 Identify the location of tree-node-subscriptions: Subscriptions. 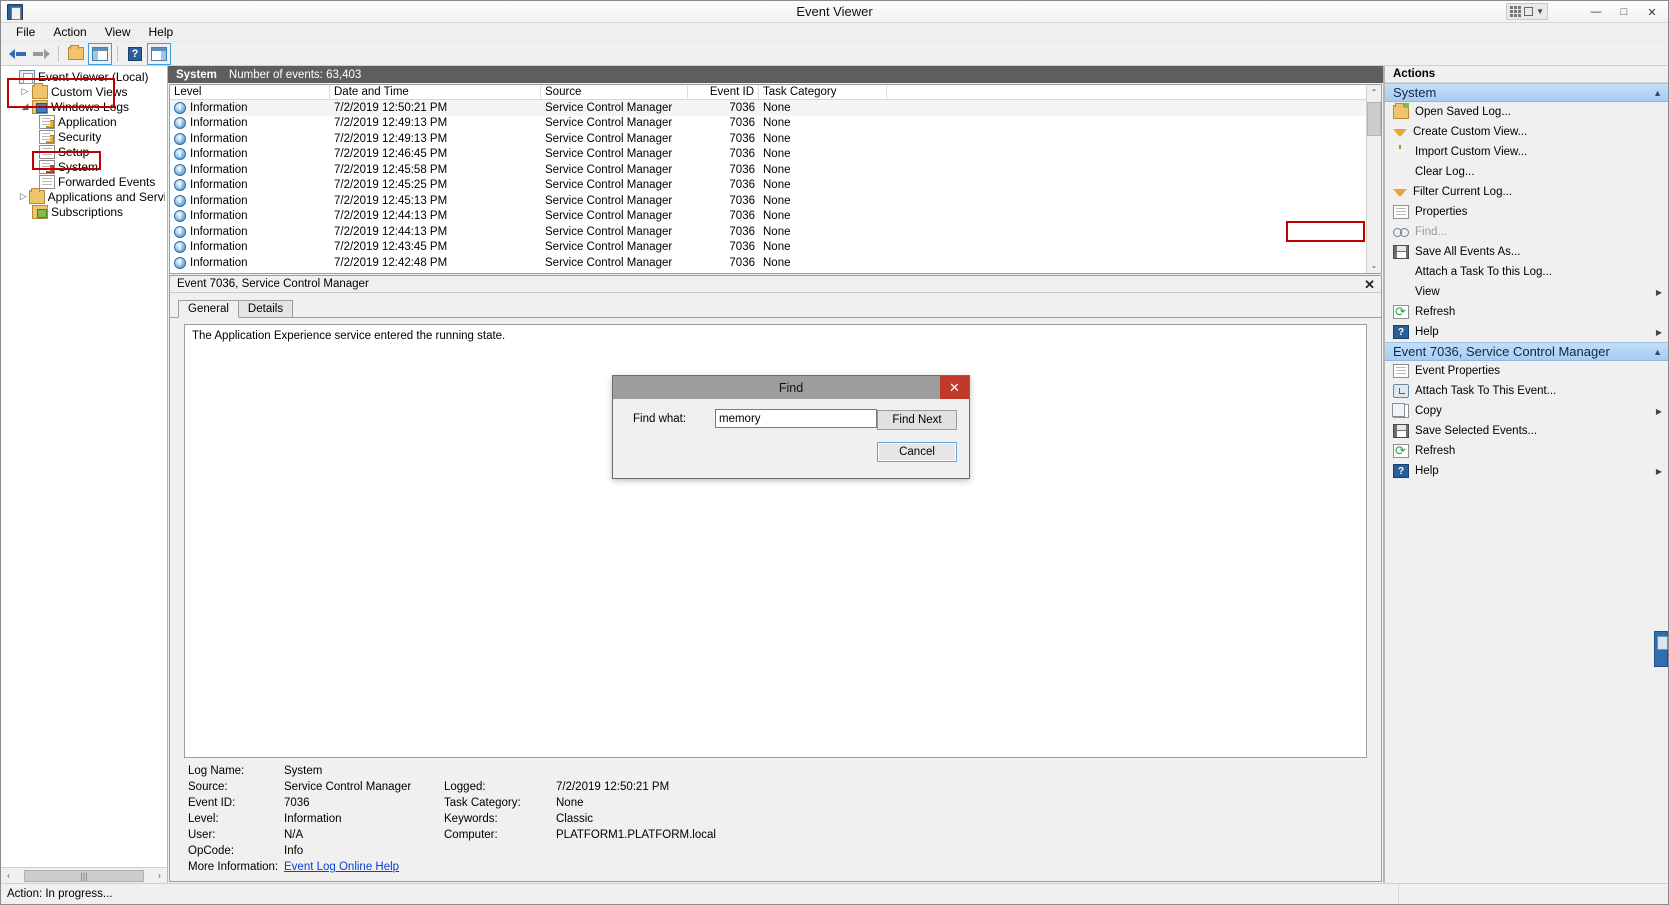
(84, 211).